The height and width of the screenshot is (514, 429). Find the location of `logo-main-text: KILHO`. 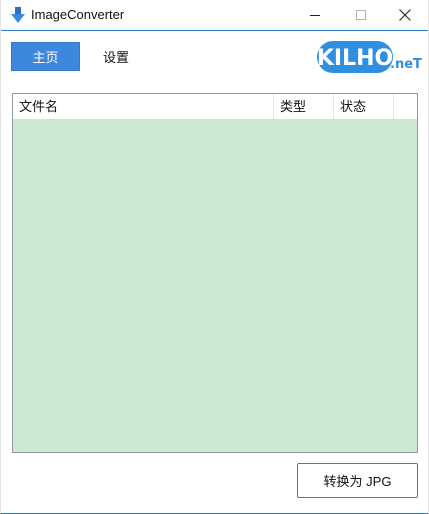

logo-main-text: KILHO is located at coordinates (355, 58).